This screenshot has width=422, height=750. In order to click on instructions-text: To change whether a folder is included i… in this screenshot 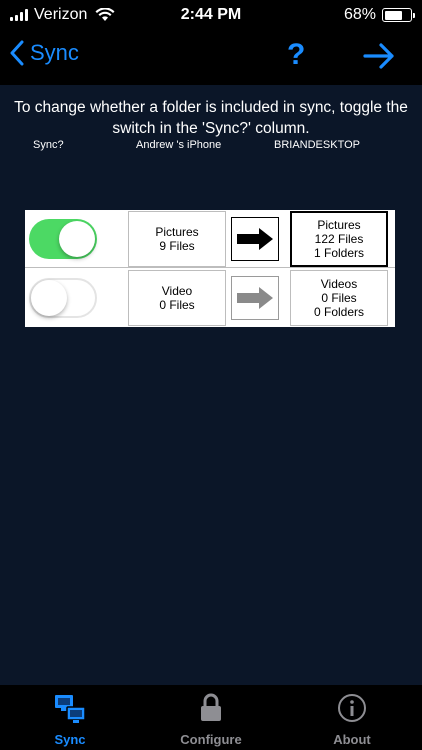, I will do `click(211, 118)`.